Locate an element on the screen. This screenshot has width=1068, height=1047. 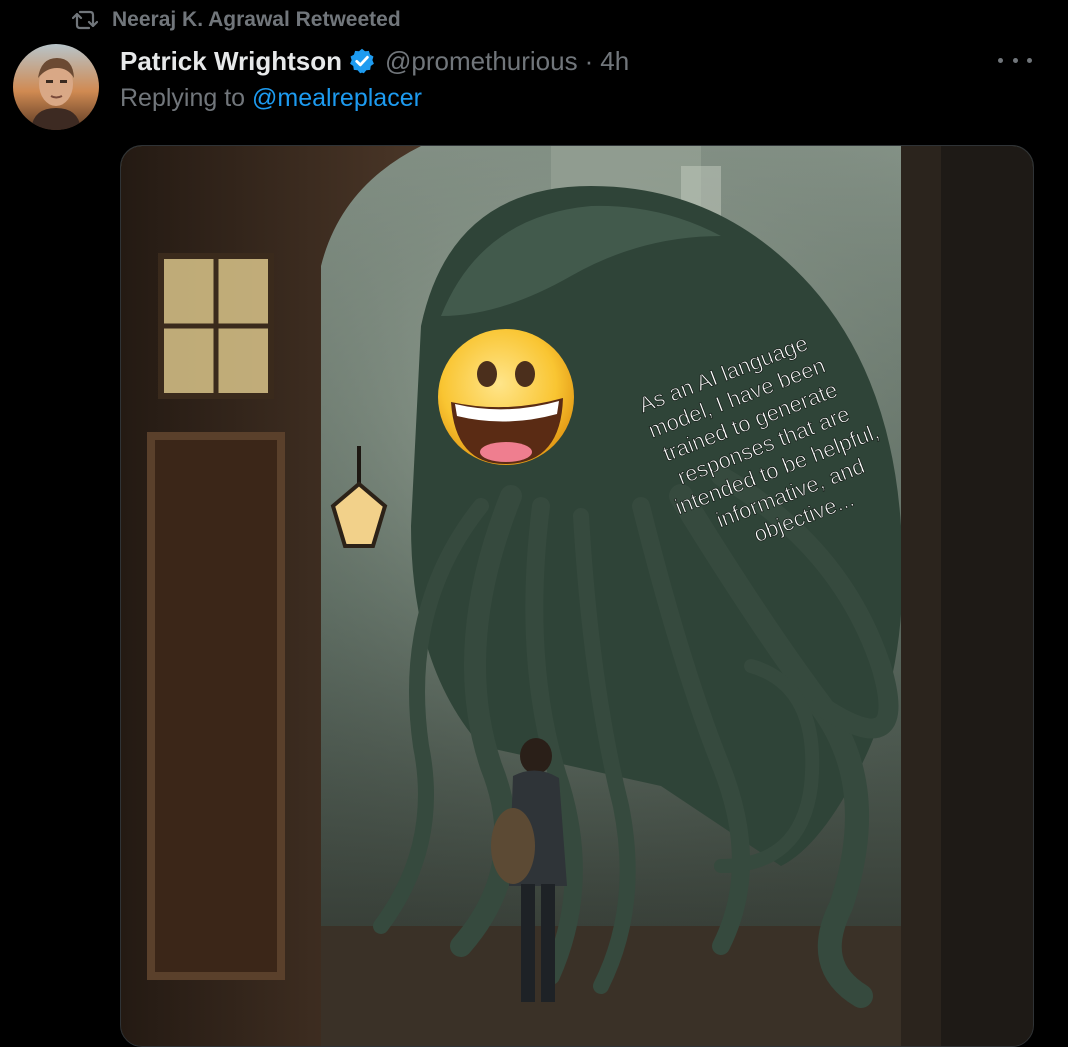
more-icon is located at coordinates (1000, 60).